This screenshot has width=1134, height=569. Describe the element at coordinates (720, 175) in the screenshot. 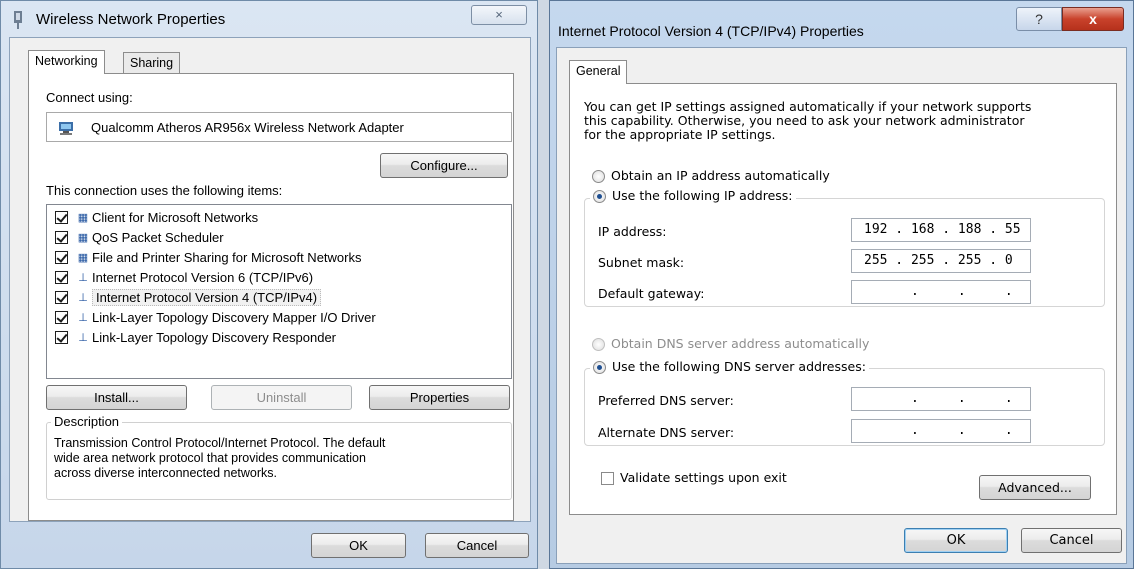

I see `option-label: Obtain an IP address automatically` at that location.